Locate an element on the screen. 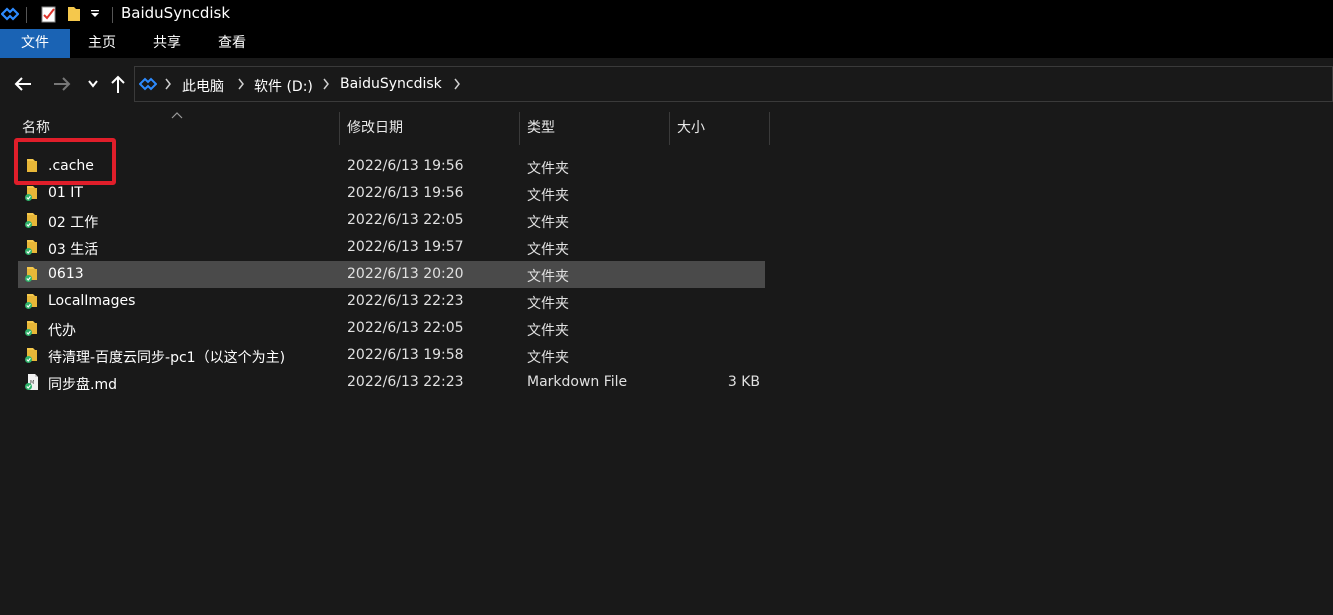 The height and width of the screenshot is (615, 1333). tab-share: 共享 is located at coordinates (167, 43).